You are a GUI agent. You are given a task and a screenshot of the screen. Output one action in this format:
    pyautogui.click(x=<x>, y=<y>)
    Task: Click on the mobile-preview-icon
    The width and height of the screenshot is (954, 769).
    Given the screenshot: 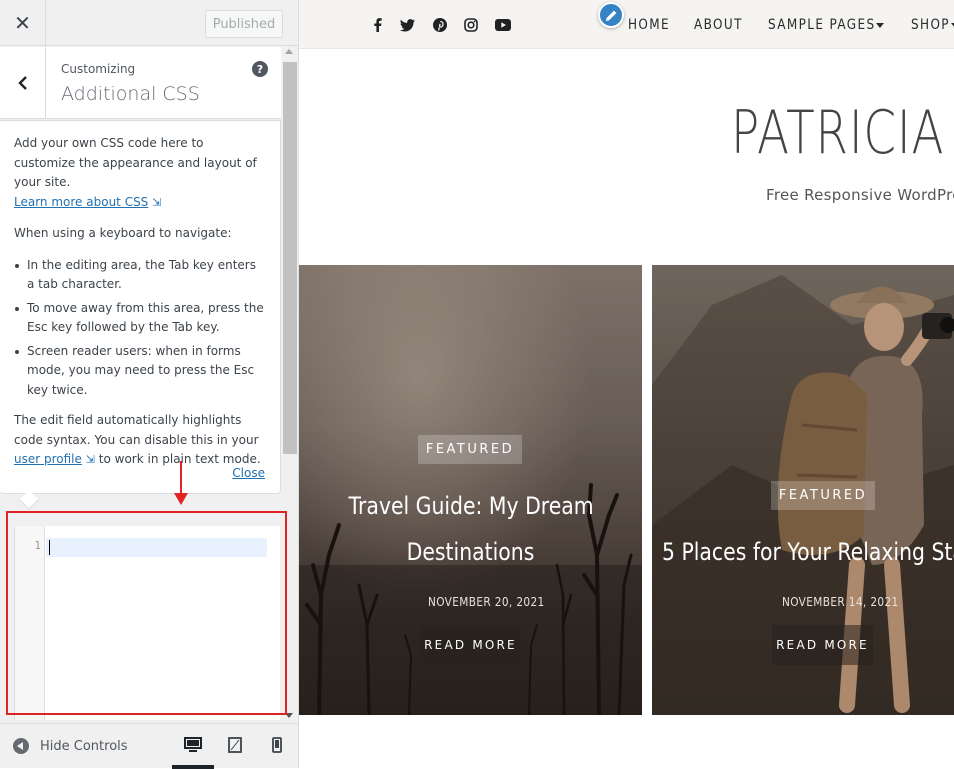 What is the action you would take?
    pyautogui.click(x=277, y=745)
    